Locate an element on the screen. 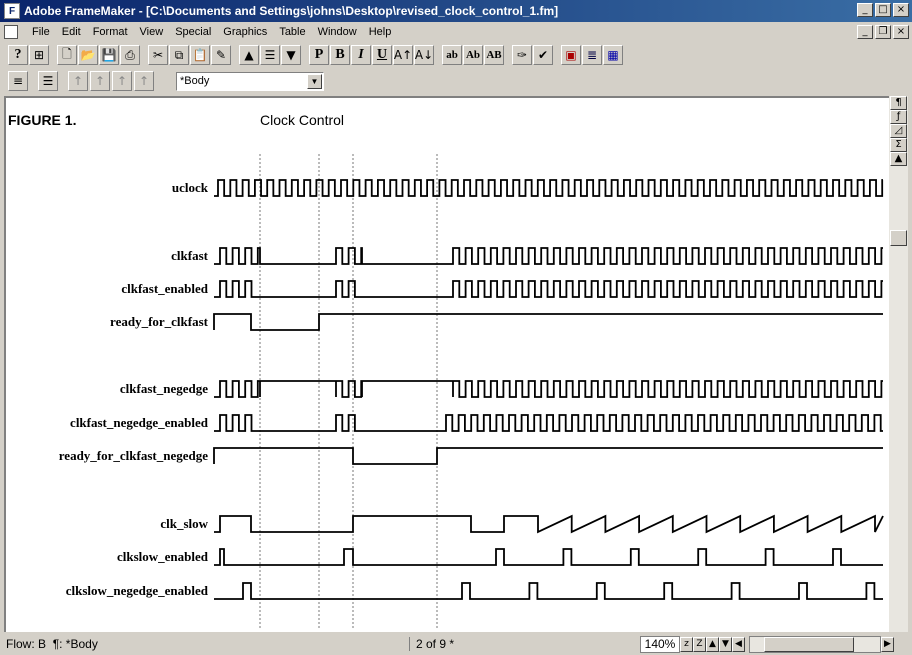  signal-label-ready-for-clkfast: ready_for_clkfast is located at coordinates (159, 321).